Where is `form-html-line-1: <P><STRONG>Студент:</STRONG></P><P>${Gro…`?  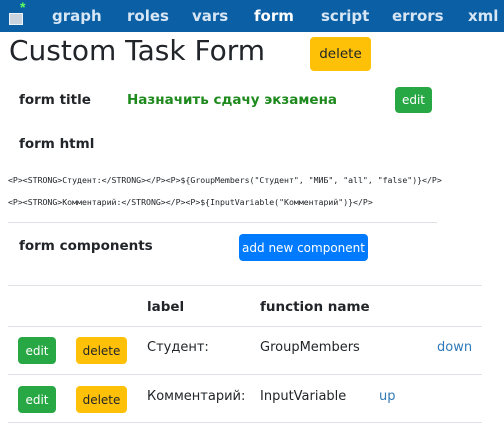 form-html-line-1: <P><STRONG>Студент:</STRONG></P><P>${Gro… is located at coordinates (225, 180).